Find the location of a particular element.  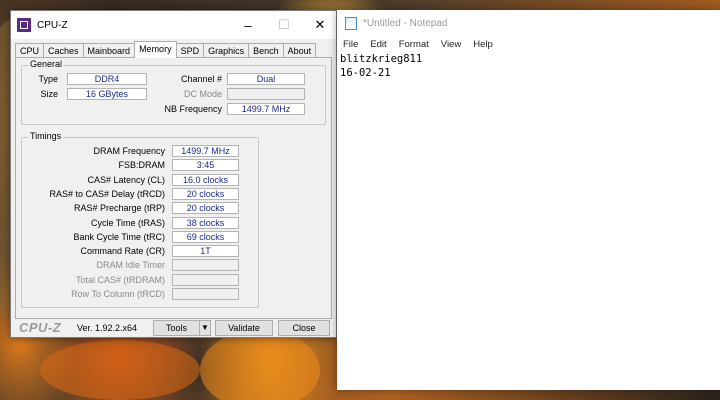

cpuz-titlebar: CPU-Z – ☐ ✕ is located at coordinates (173, 25).